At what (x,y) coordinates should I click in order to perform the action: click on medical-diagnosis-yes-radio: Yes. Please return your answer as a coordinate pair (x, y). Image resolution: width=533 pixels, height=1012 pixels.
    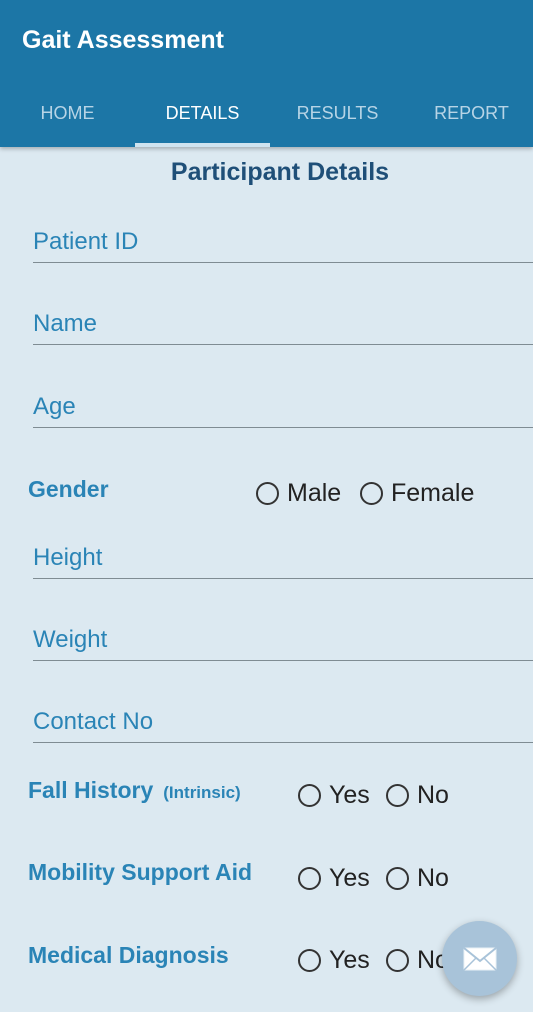
    Looking at the image, I should click on (334, 960).